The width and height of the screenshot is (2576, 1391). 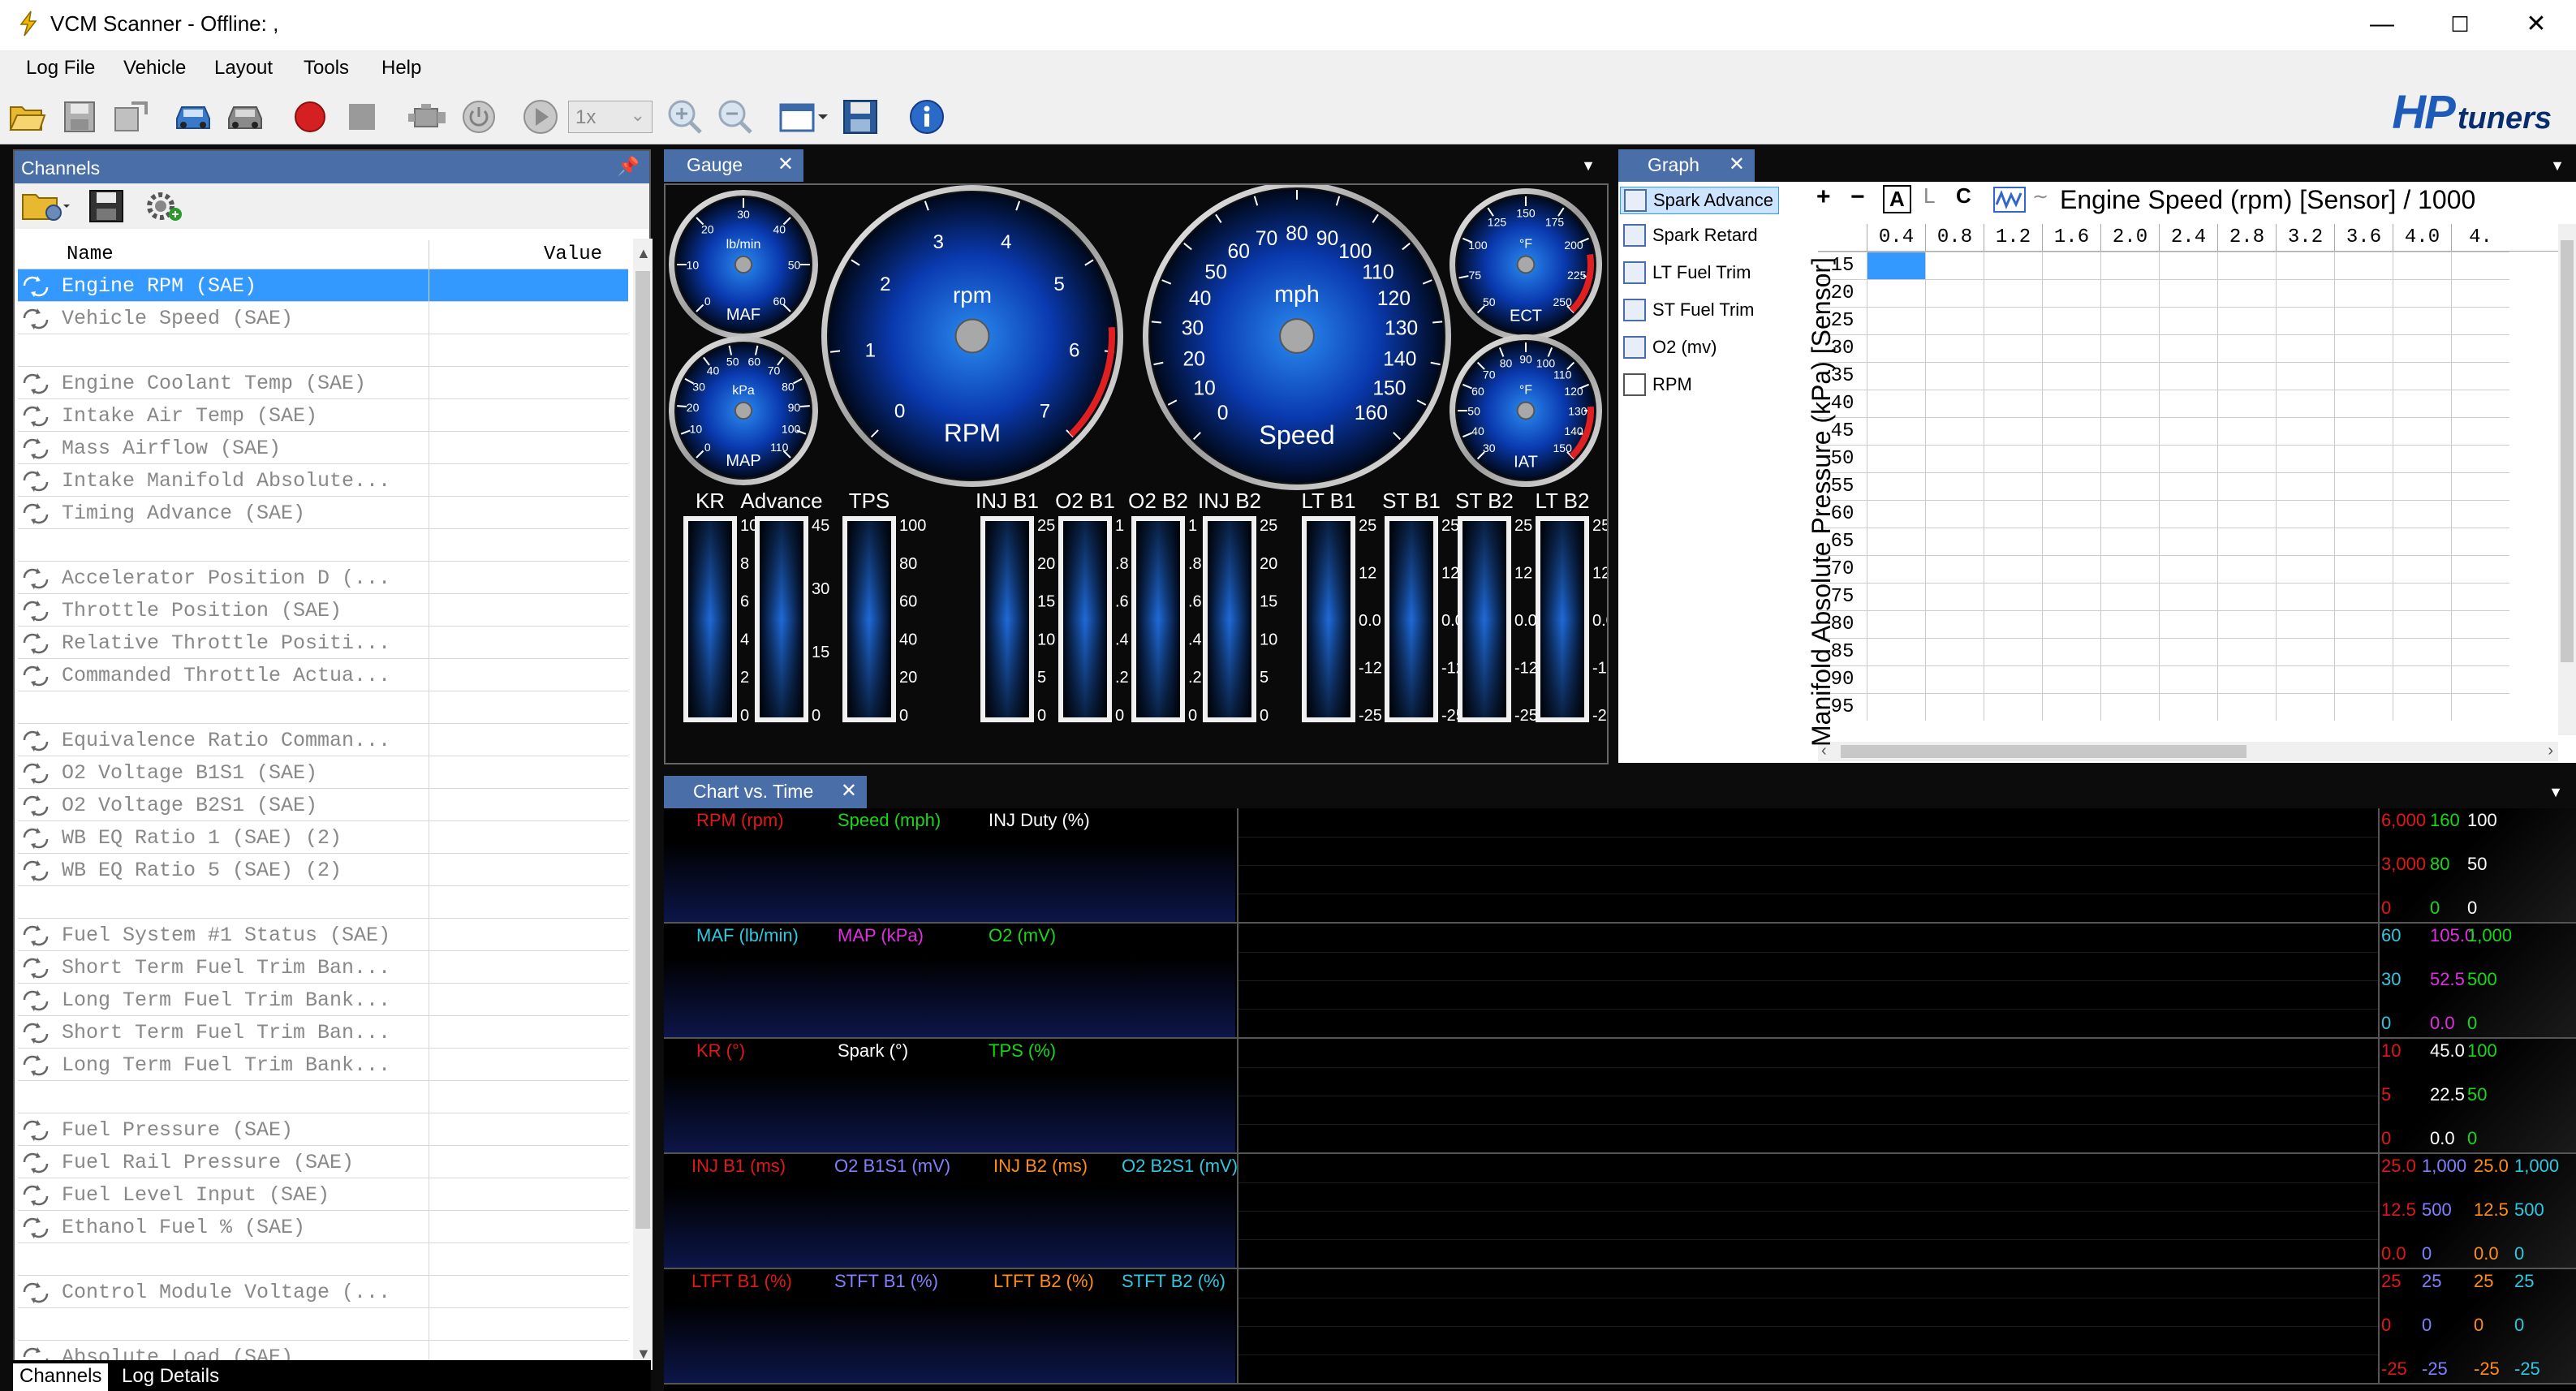 I want to click on chart-channel-label: TPS (%), so click(x=1023, y=1051).